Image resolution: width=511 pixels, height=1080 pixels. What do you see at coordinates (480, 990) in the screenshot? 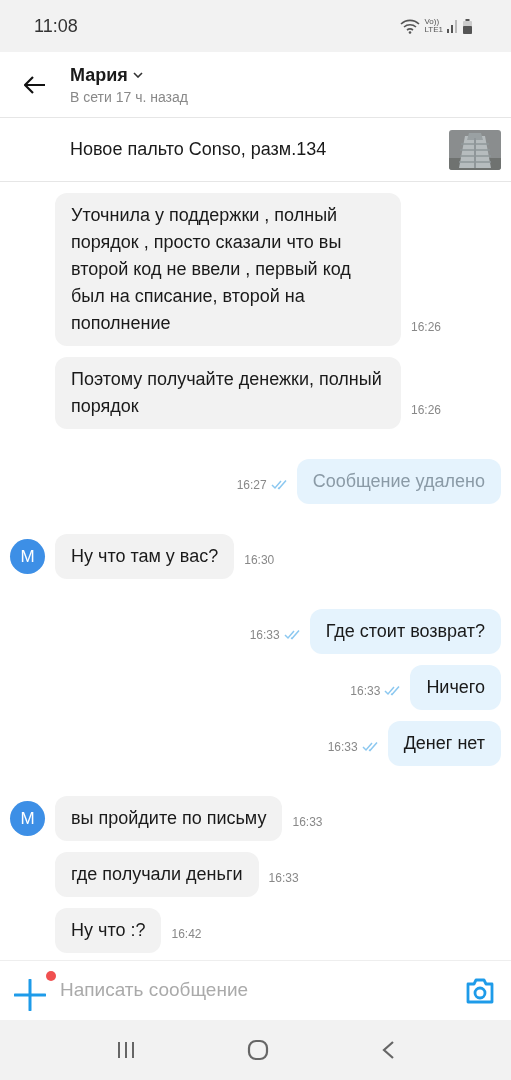
I see `camera-icon` at bounding box center [480, 990].